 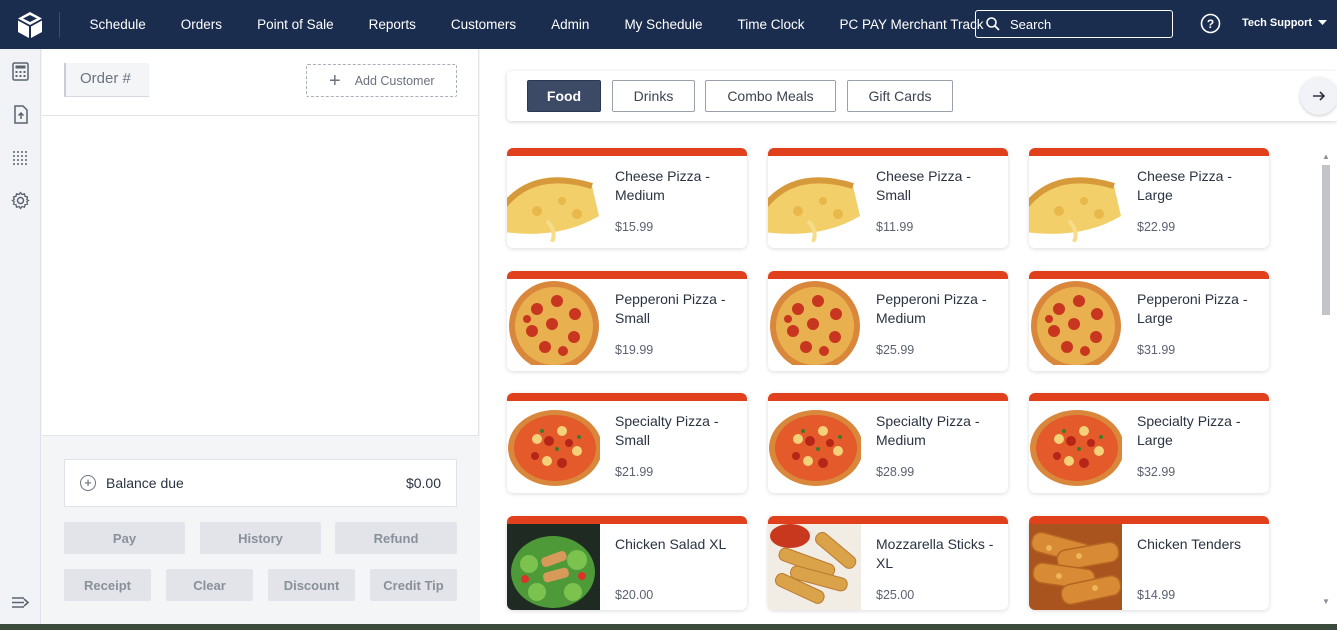 I want to click on menu-item-card: Pepperoni Pizza - Small $19.99, so click(x=627, y=321).